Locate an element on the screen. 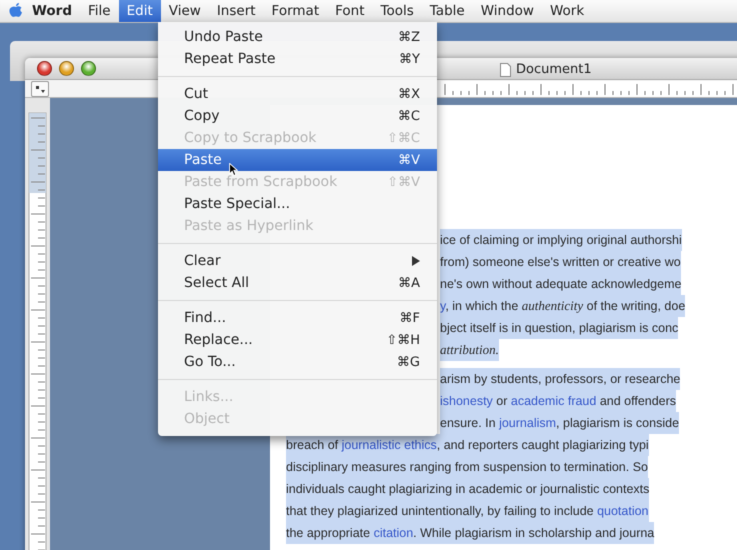 The width and height of the screenshot is (737, 550). text-link: journalism is located at coordinates (527, 423).